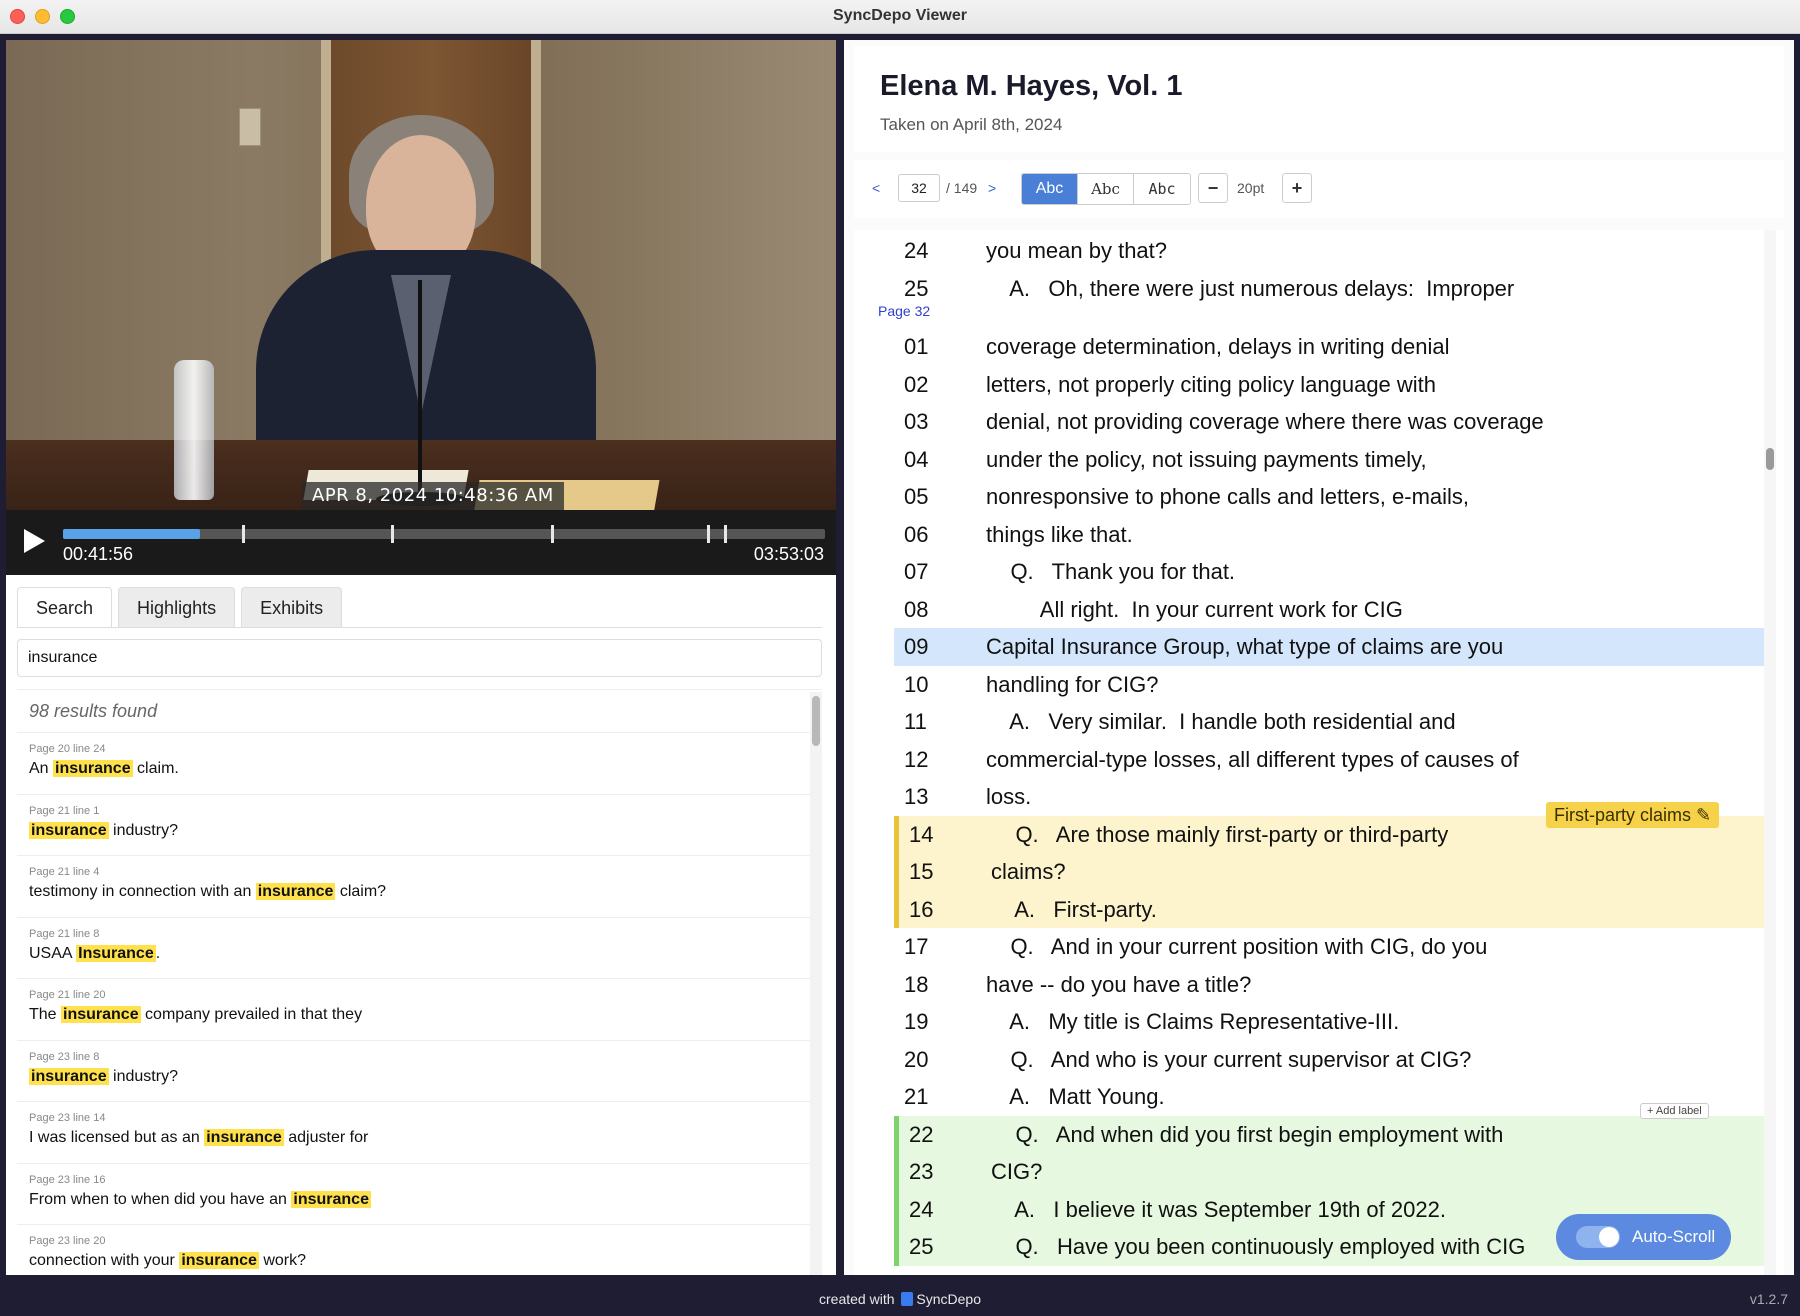 This screenshot has width=1800, height=1316. Describe the element at coordinates (1329, 1172) in the screenshot. I see `transcript-line: 23 CIG?` at that location.